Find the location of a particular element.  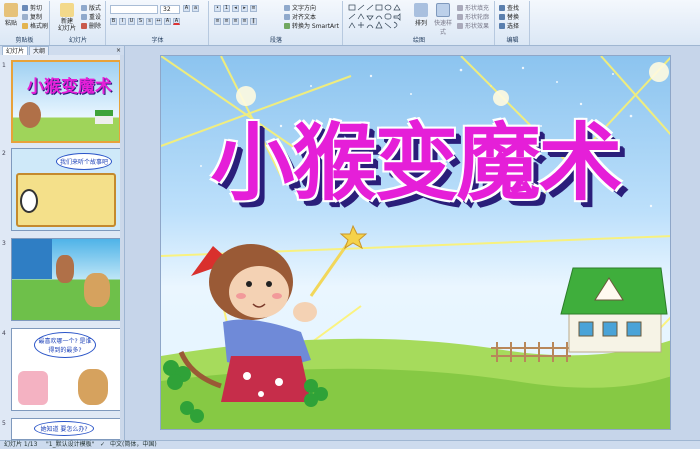

clipboard-group: 粘贴 剪切 复制 格式刷 剪贴板 is located at coordinates (25, 23).